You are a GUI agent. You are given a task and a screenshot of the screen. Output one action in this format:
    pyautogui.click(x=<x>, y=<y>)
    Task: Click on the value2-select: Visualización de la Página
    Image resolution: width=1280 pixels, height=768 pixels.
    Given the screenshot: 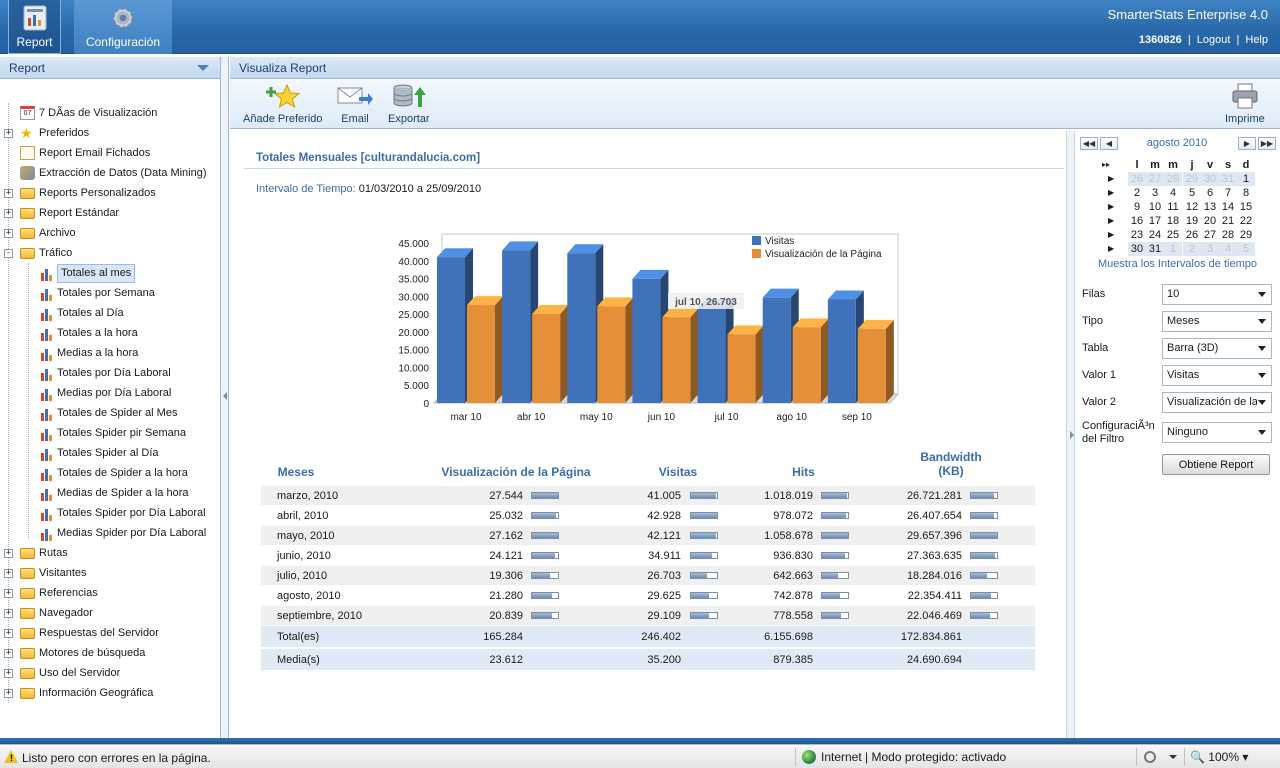 What is the action you would take?
    pyautogui.click(x=1217, y=402)
    